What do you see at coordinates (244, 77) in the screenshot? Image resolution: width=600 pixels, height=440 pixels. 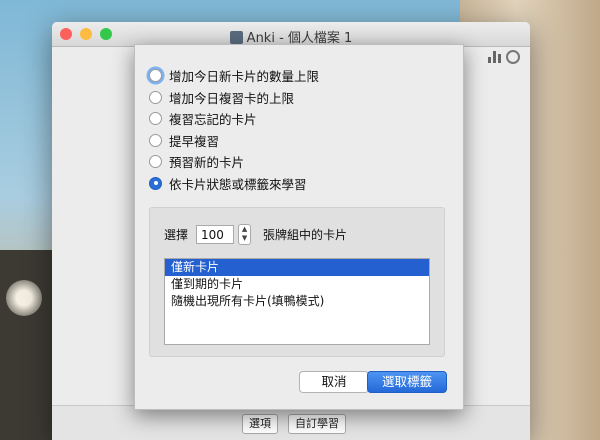 I see `option-label: 增加今日新卡片的數量上限` at bounding box center [244, 77].